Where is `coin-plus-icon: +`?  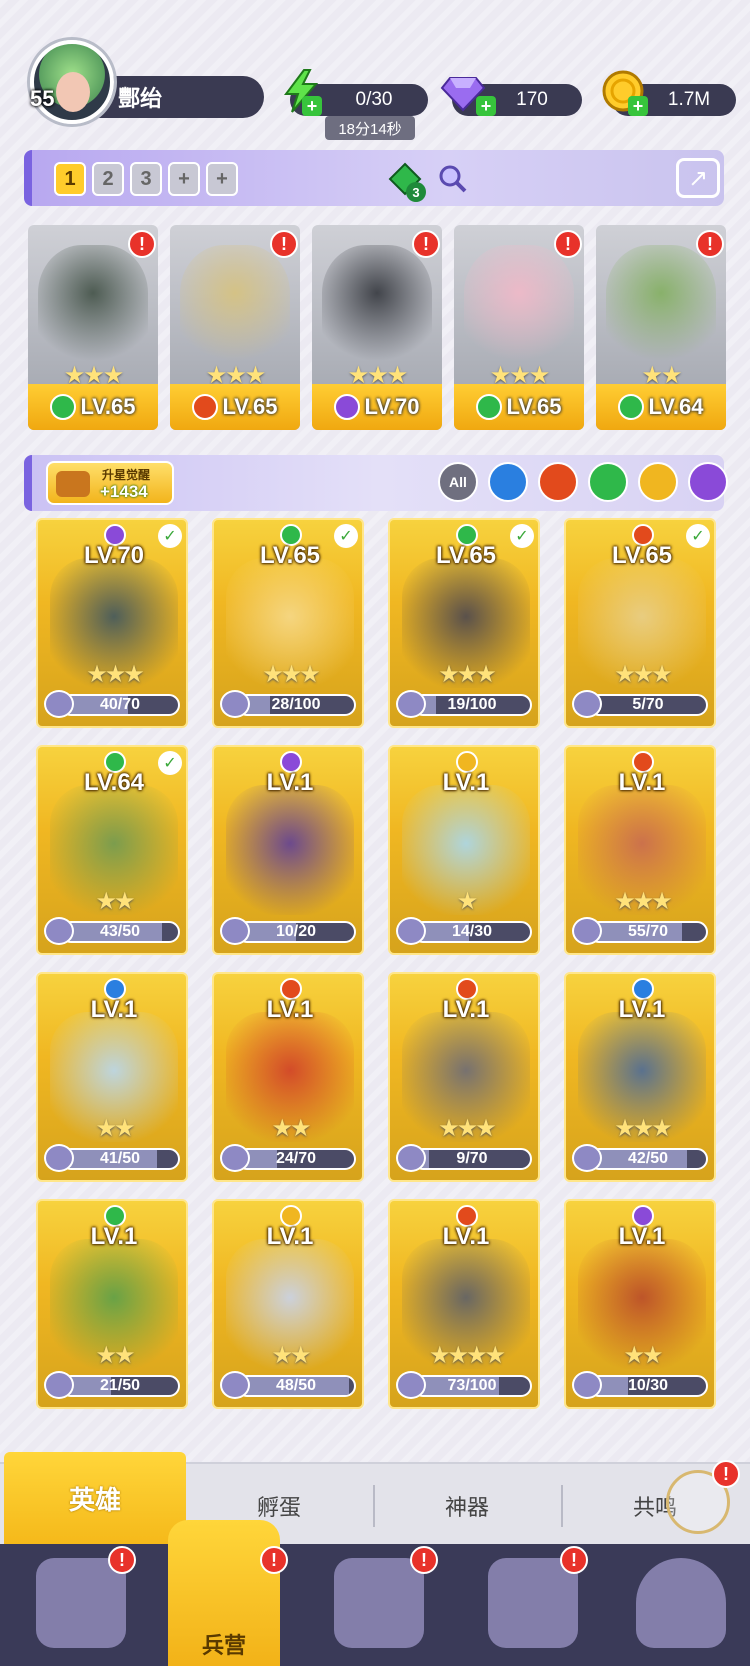
coin-plus-icon: + is located at coordinates (638, 106).